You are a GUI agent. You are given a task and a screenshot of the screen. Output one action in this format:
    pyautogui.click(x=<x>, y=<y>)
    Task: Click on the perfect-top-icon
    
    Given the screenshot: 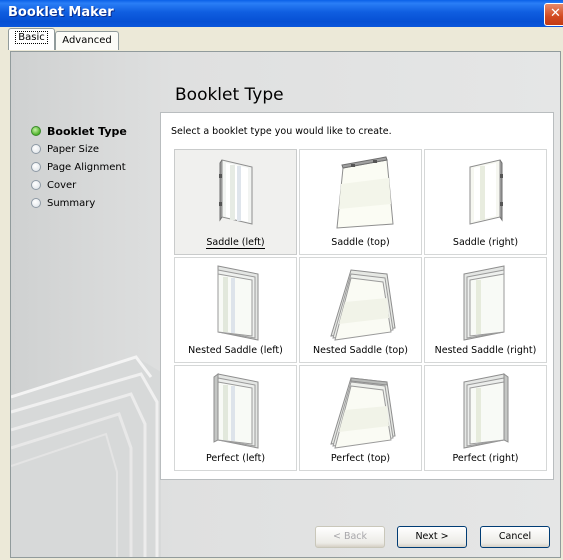 What is the action you would take?
    pyautogui.click(x=363, y=413)
    